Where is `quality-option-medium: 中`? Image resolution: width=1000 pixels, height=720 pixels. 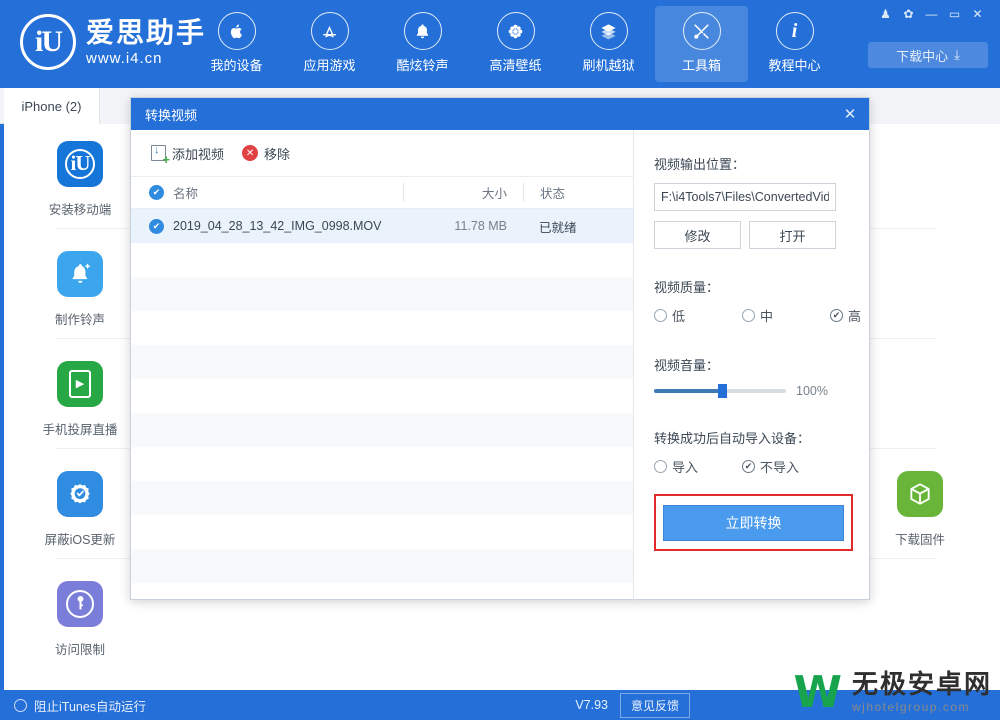 quality-option-medium: 中 is located at coordinates (781, 315).